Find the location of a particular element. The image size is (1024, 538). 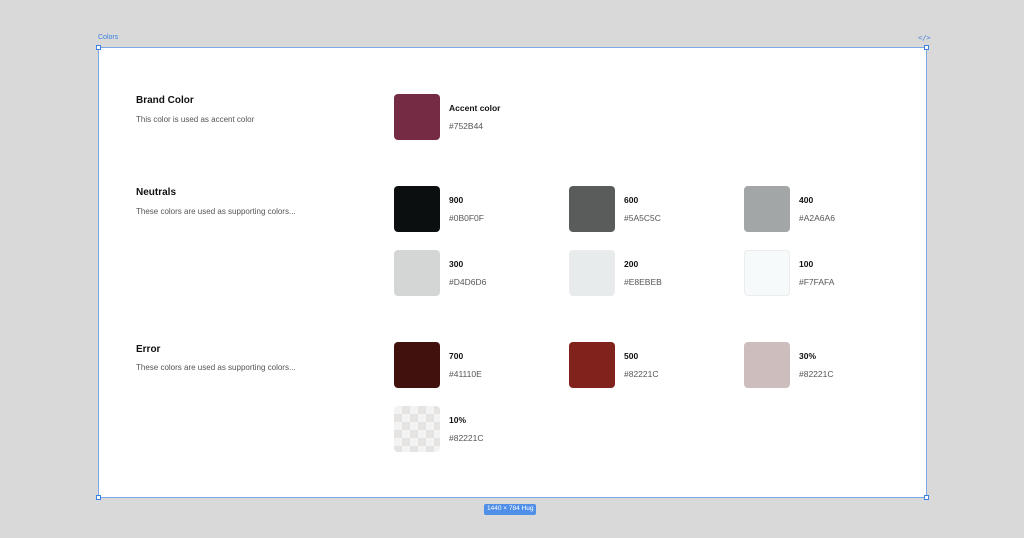

resize-handle-top-right is located at coordinates (926, 47).